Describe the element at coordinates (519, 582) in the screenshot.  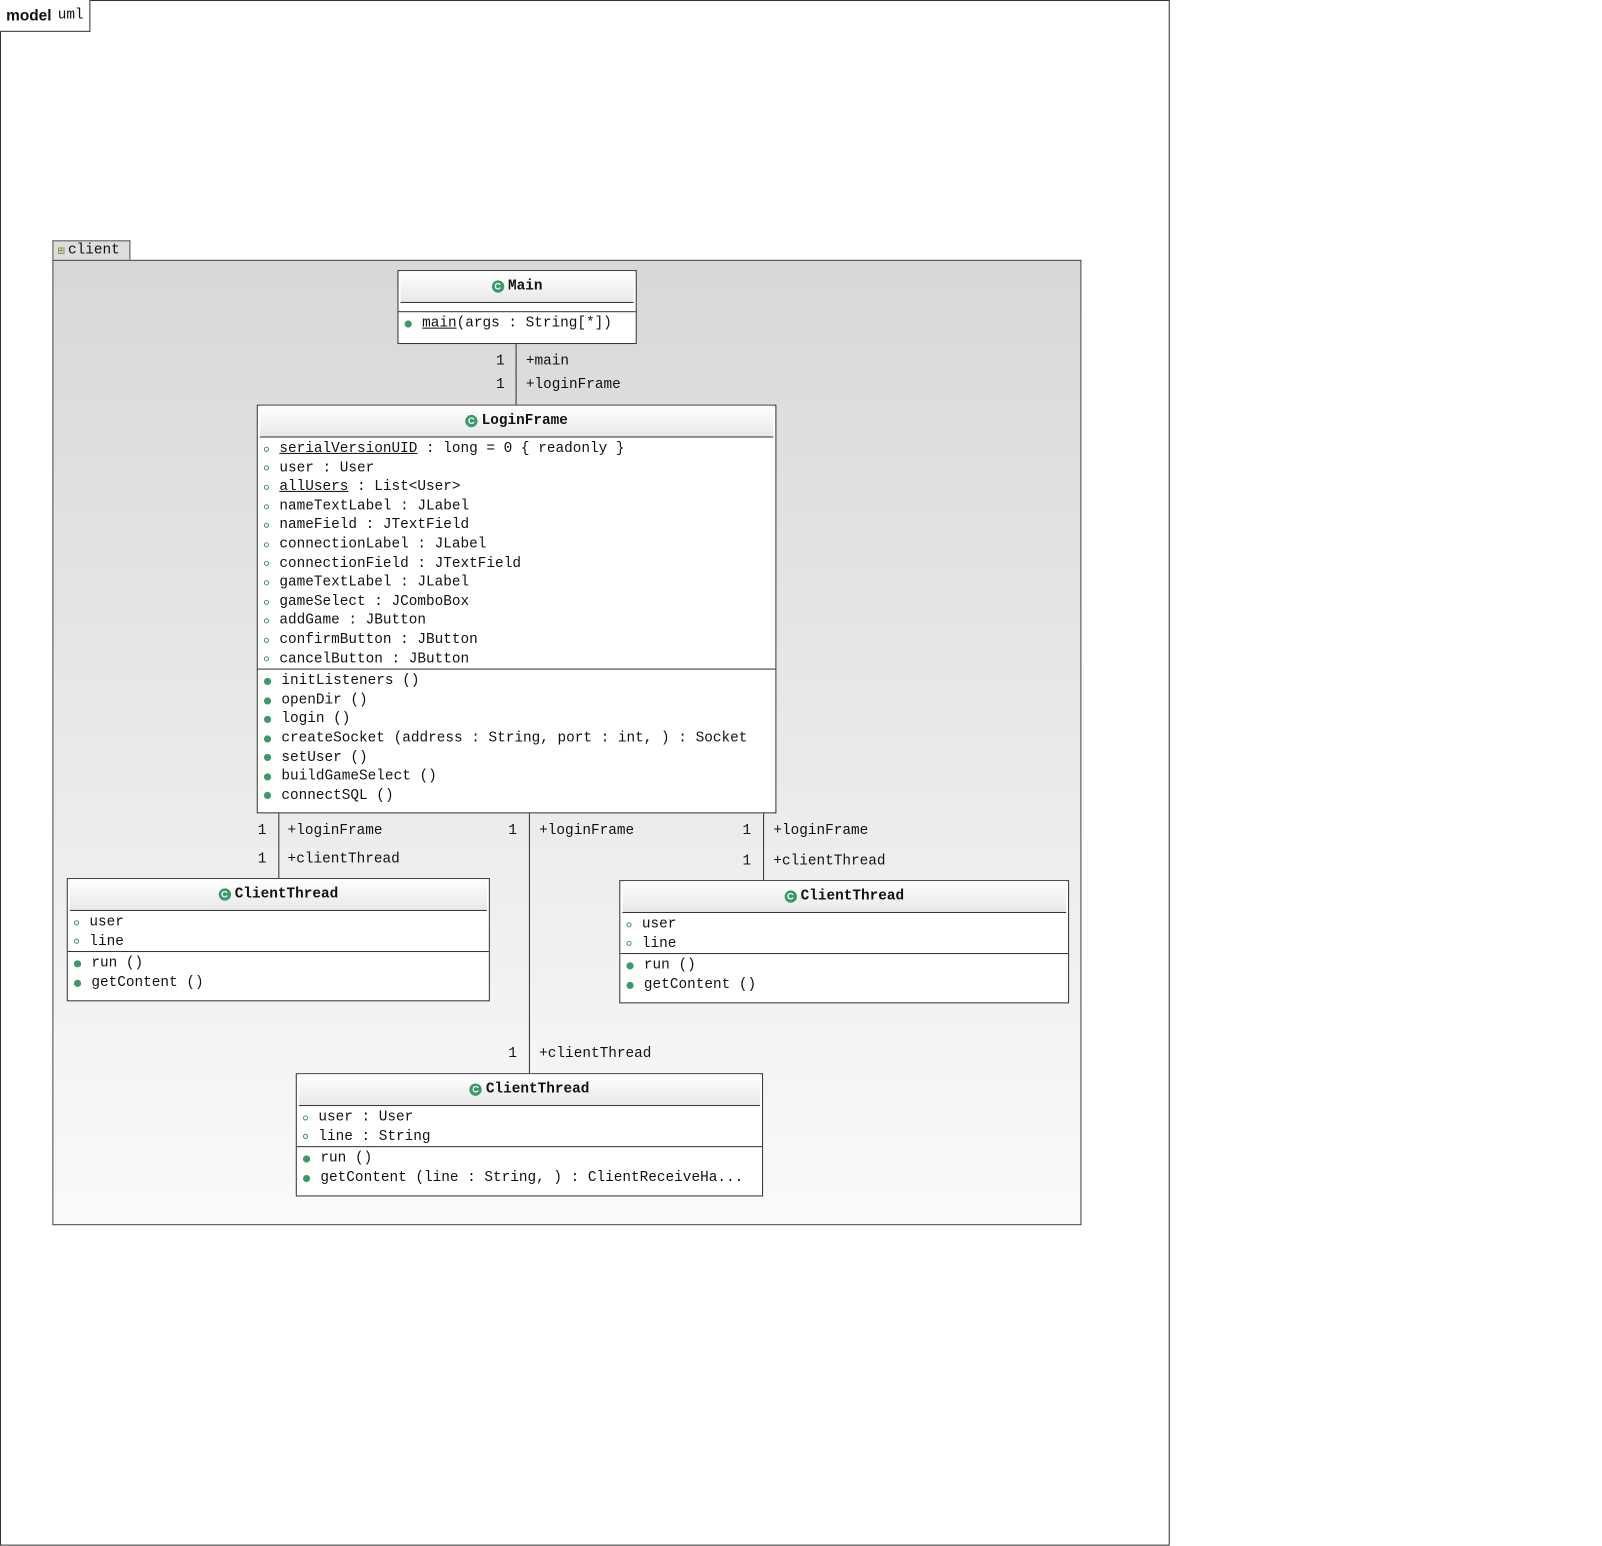
I see `attribute-row: gameTextLabel : JLabel` at that location.